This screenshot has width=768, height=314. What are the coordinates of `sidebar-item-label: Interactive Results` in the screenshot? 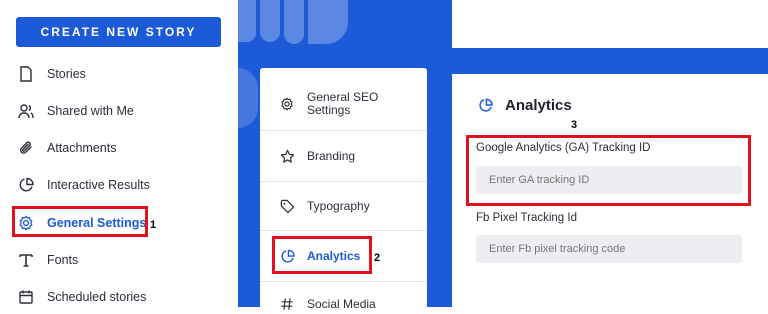 It's located at (98, 185).